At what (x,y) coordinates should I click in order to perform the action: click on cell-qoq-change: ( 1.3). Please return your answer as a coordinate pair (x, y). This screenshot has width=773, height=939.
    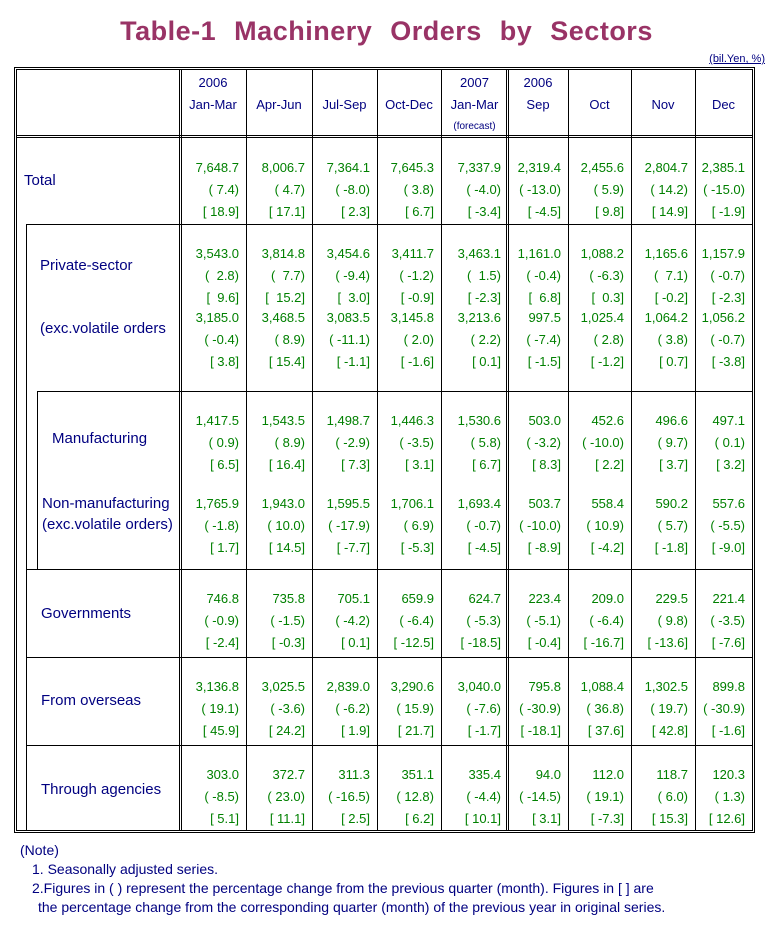
    Looking at the image, I should click on (729, 796).